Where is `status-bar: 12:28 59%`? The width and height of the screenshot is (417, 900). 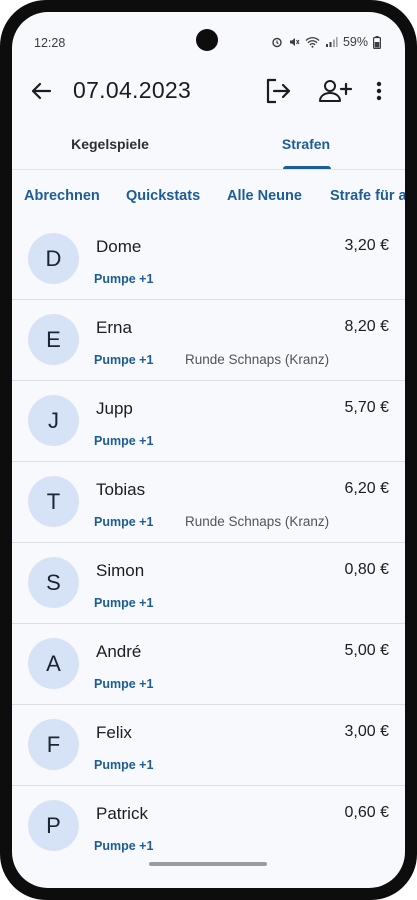
status-bar: 12:28 59% is located at coordinates (208, 32).